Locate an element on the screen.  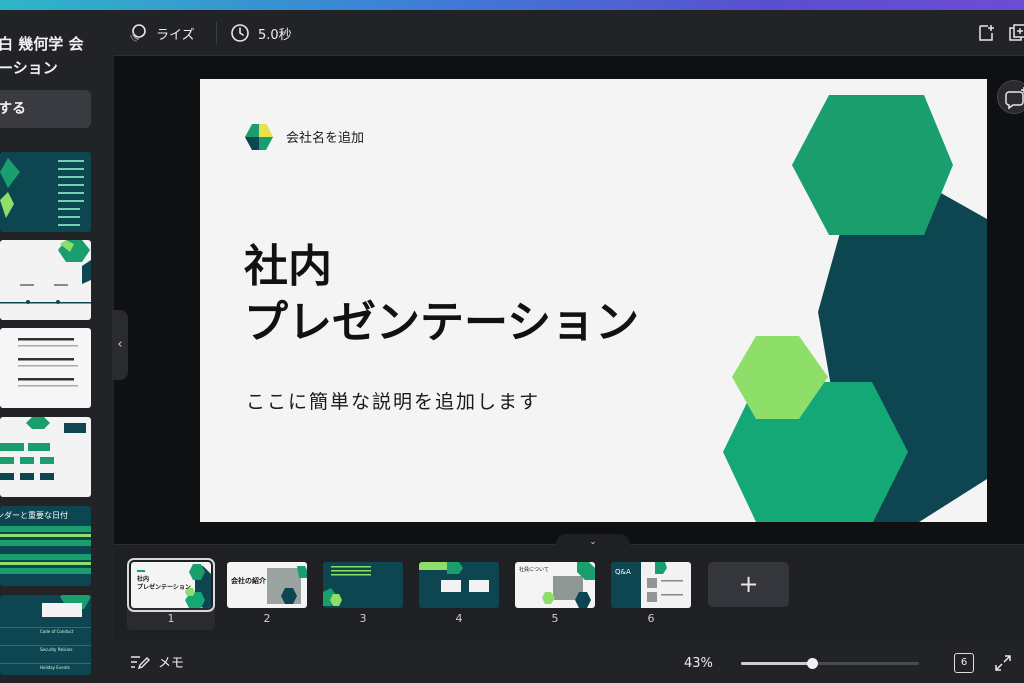
sidebar-thumb-row: Holiday Events is located at coordinates (55, 667).